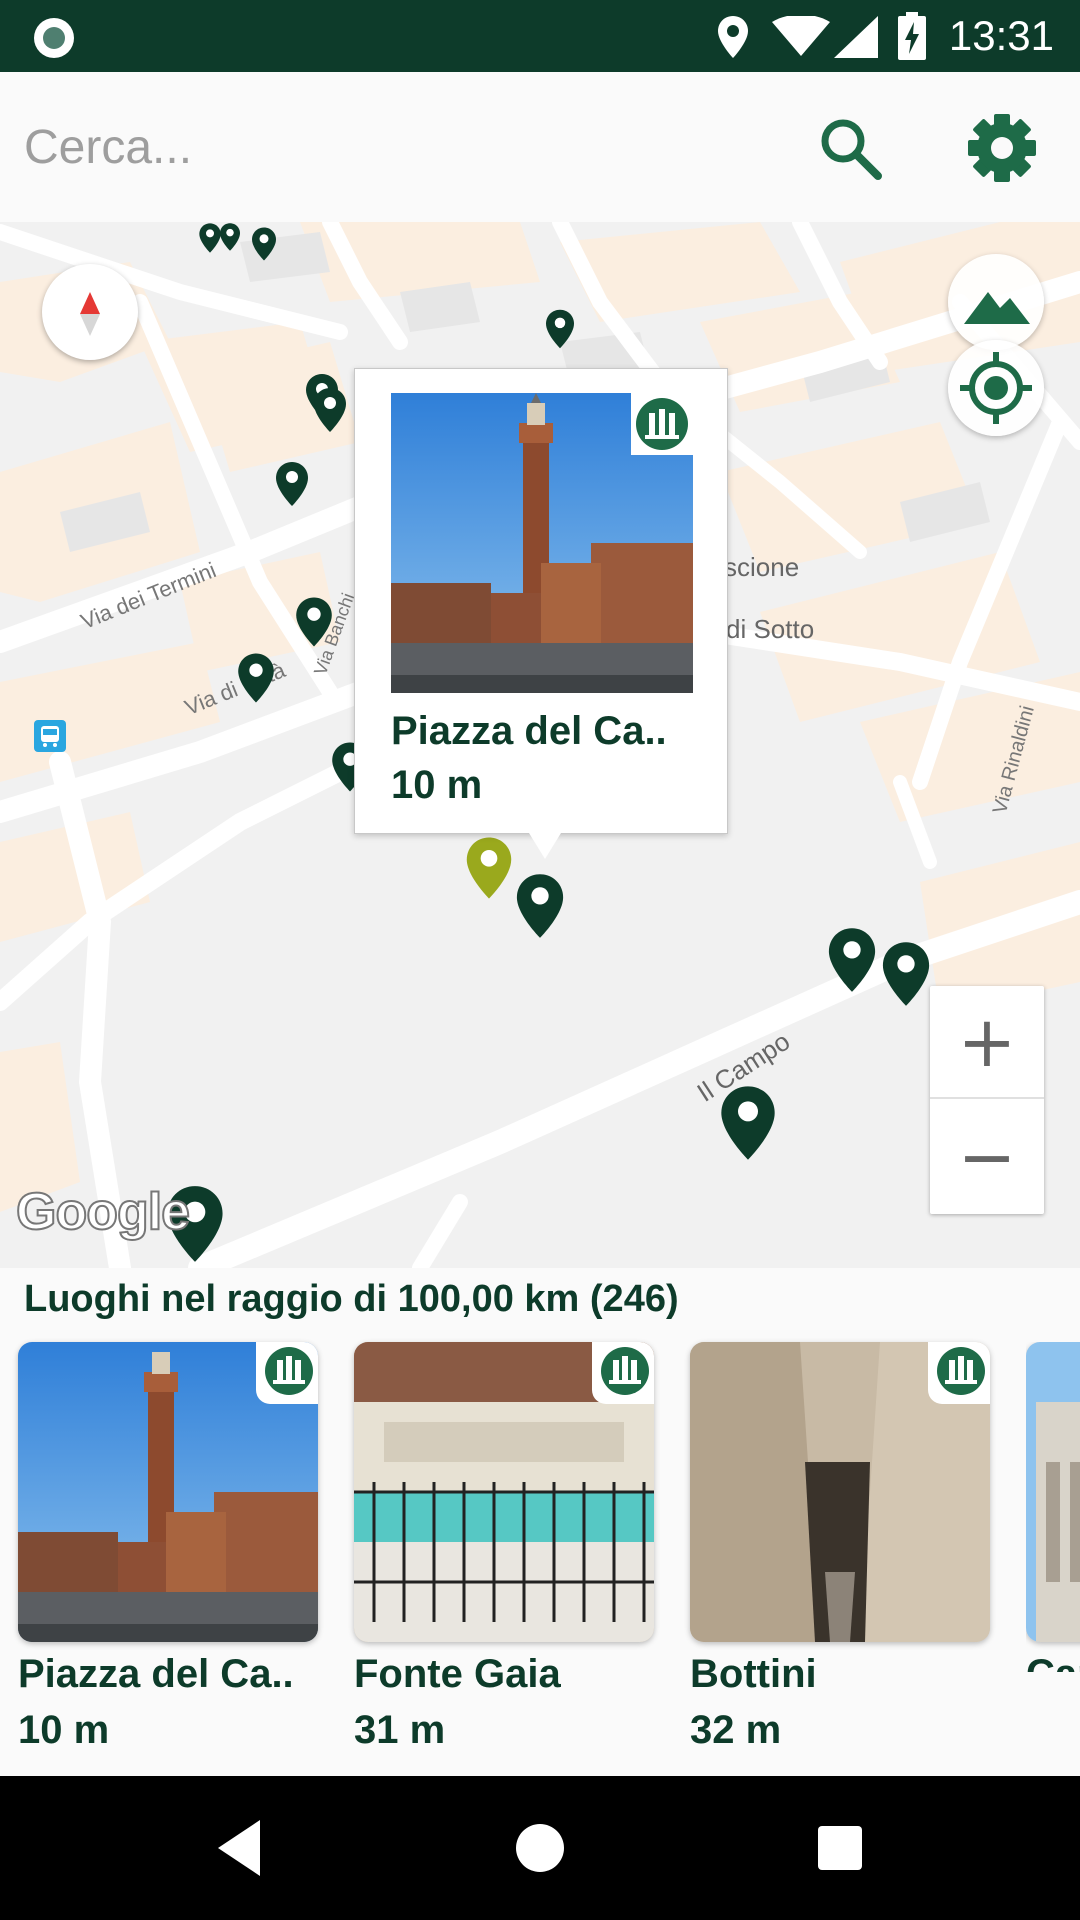 The image size is (1080, 1920). I want to click on home-icon, so click(540, 1848).